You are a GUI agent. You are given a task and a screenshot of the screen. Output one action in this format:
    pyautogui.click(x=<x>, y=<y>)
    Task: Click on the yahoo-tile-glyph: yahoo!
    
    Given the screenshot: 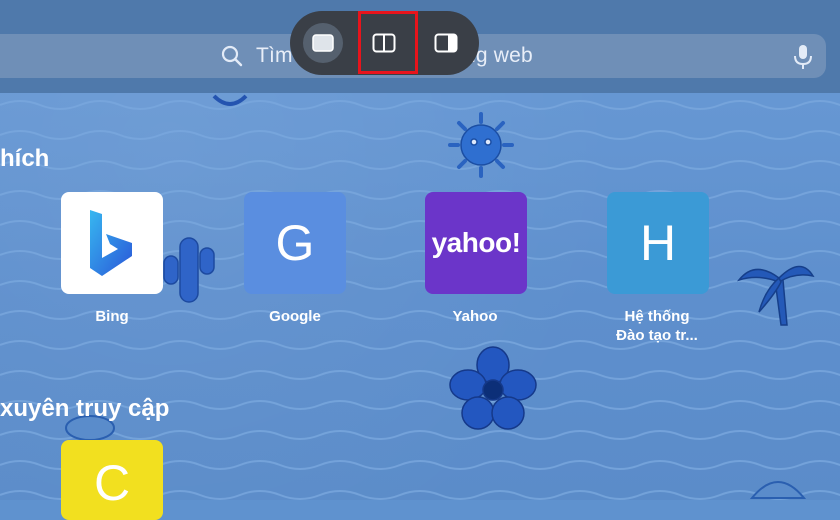 What is the action you would take?
    pyautogui.click(x=476, y=242)
    